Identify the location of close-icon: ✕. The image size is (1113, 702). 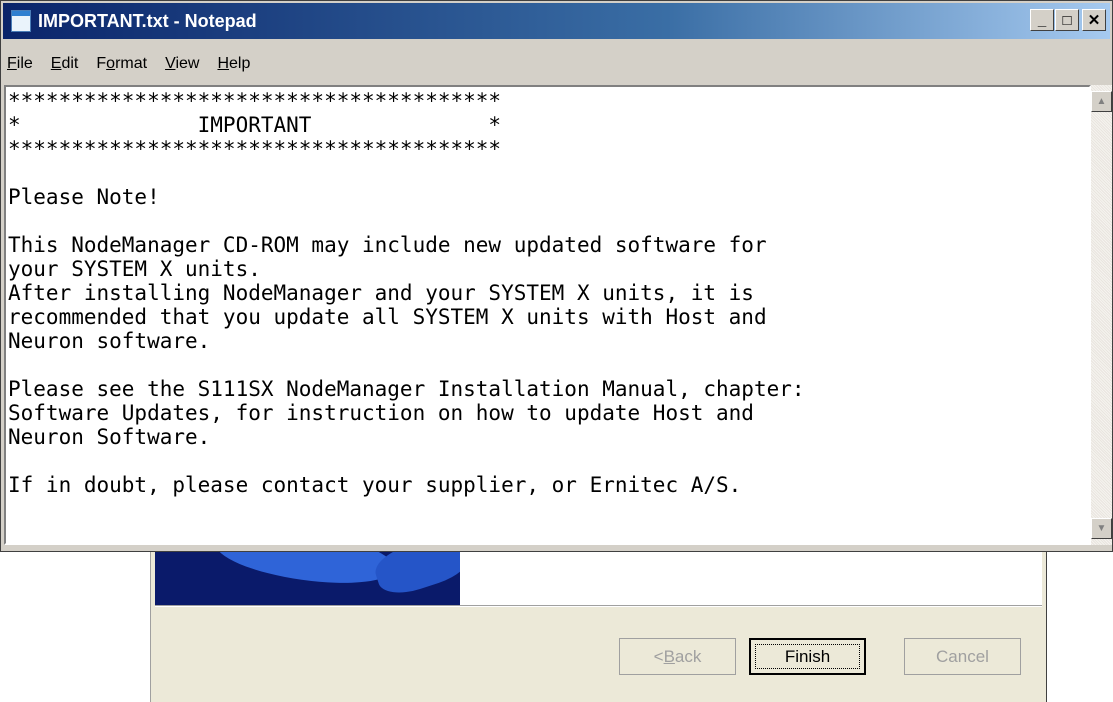
(1094, 20).